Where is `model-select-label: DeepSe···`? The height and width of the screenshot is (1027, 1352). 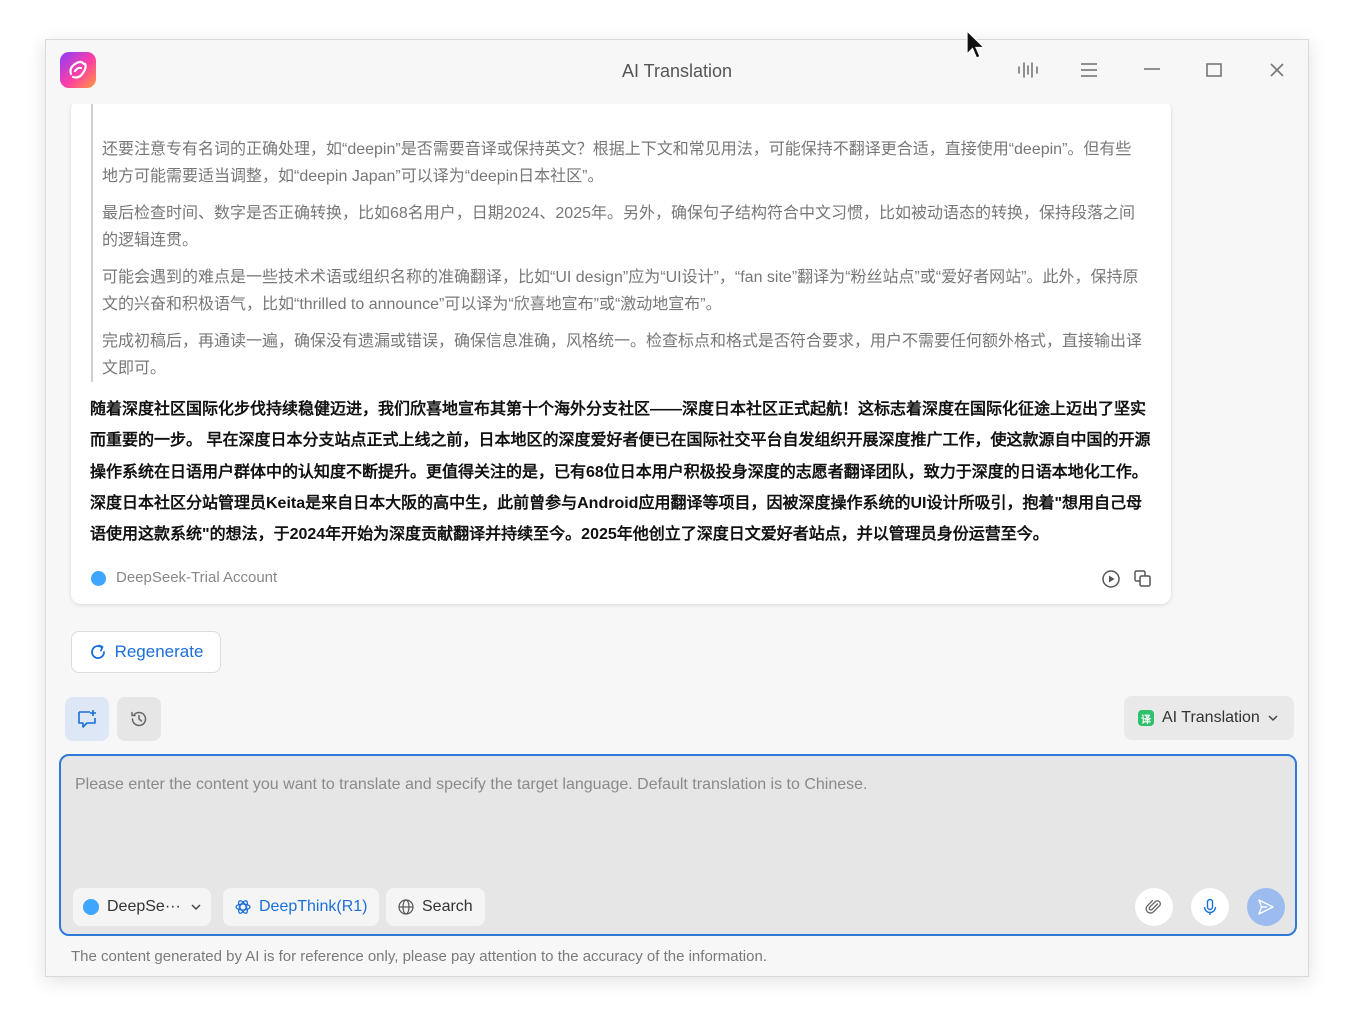
model-select-label: DeepSe··· is located at coordinates (144, 906).